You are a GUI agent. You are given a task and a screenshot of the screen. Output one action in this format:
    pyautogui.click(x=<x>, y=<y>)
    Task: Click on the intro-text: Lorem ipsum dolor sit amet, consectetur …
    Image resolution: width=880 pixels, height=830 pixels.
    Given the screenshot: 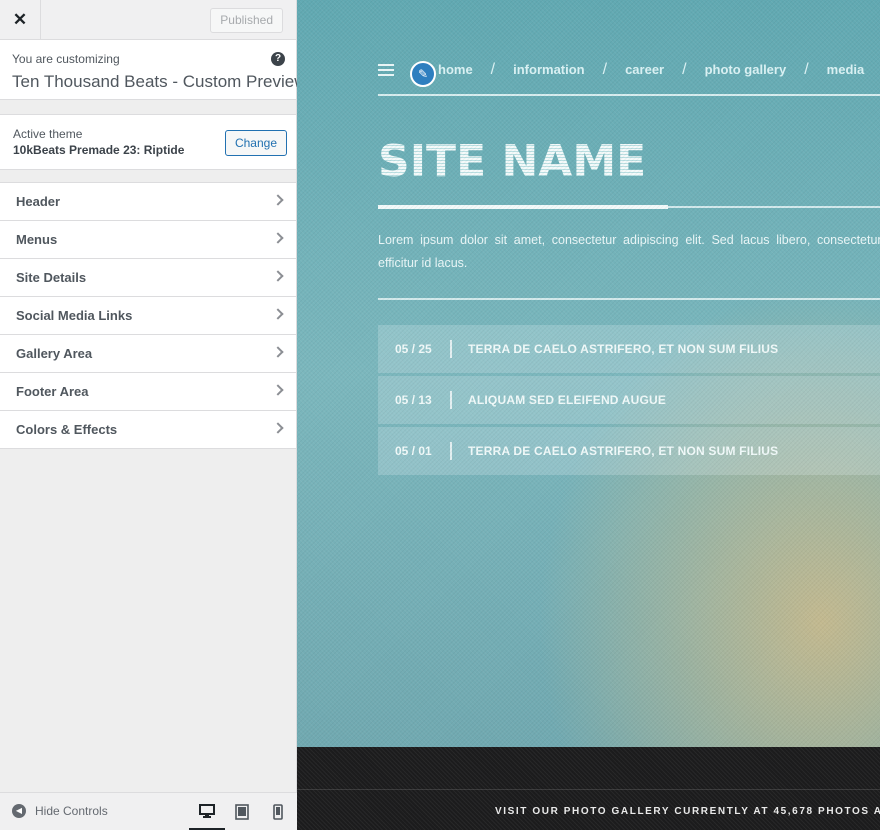 What is the action you would take?
    pyautogui.click(x=629, y=251)
    